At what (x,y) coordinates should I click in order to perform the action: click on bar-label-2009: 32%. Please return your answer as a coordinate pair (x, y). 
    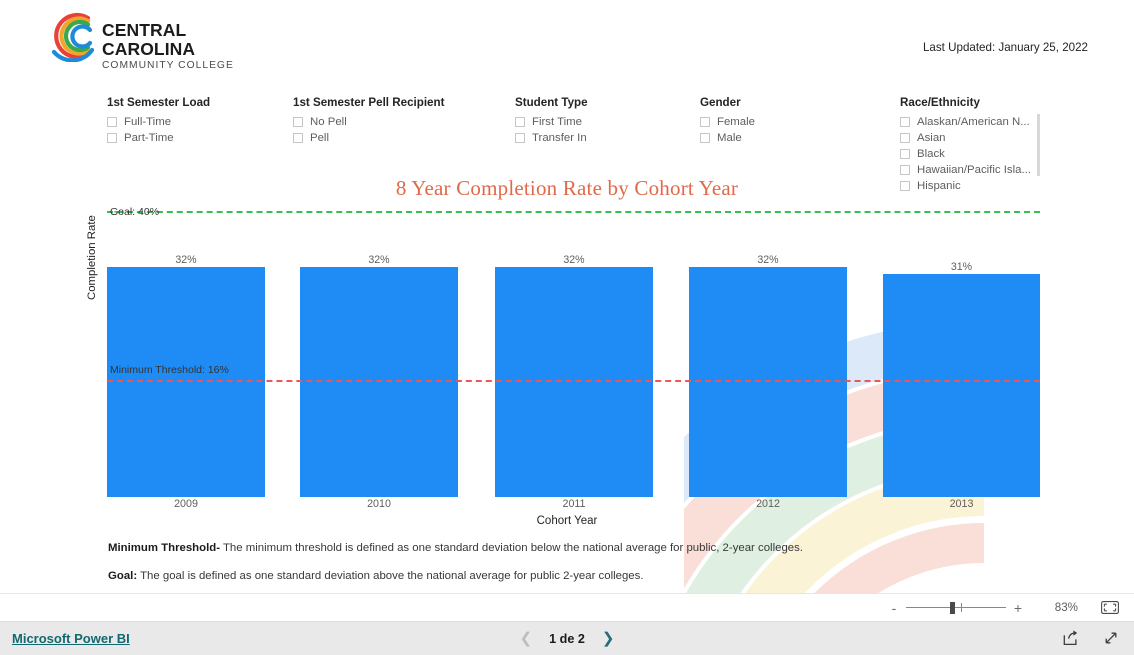
    Looking at the image, I should click on (186, 260).